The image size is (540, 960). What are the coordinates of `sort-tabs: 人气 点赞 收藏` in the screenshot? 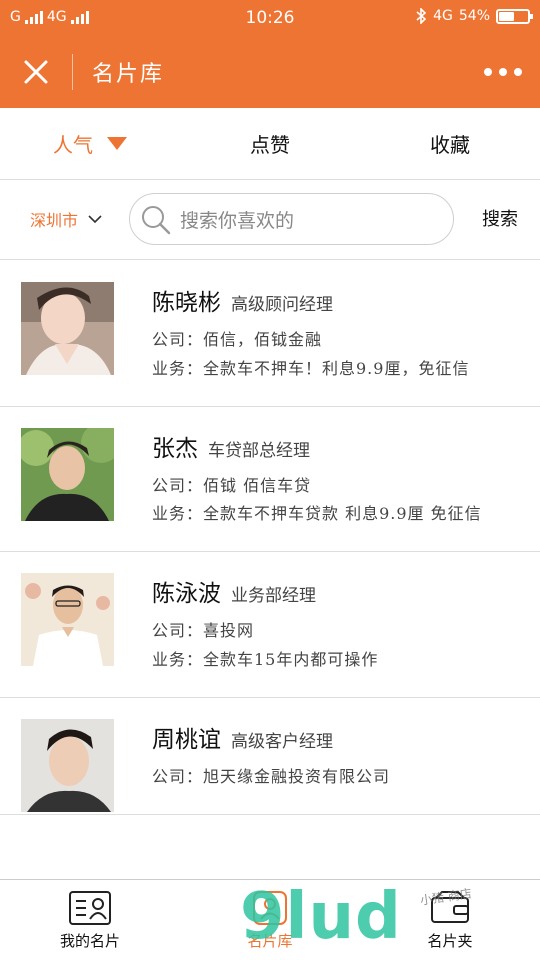 It's located at (270, 144).